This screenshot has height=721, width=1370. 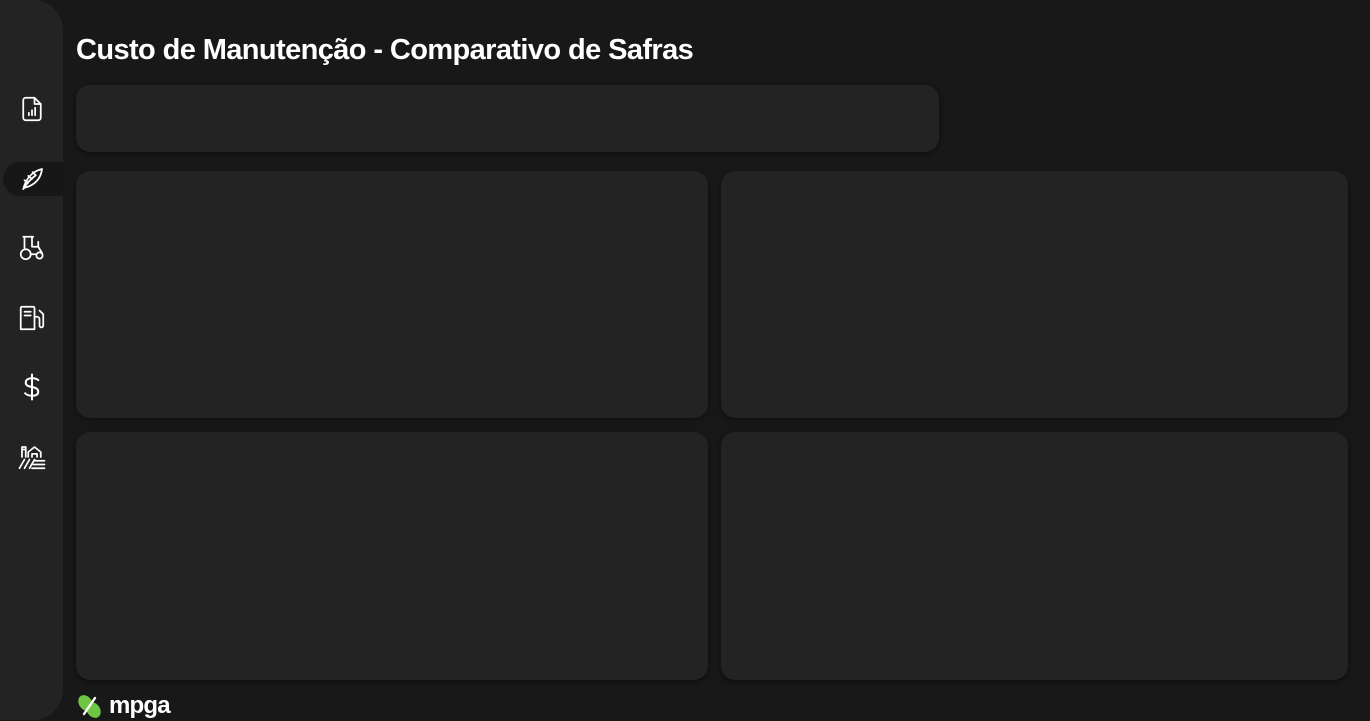 I want to click on sidebar-item-fuel, so click(x=31, y=318).